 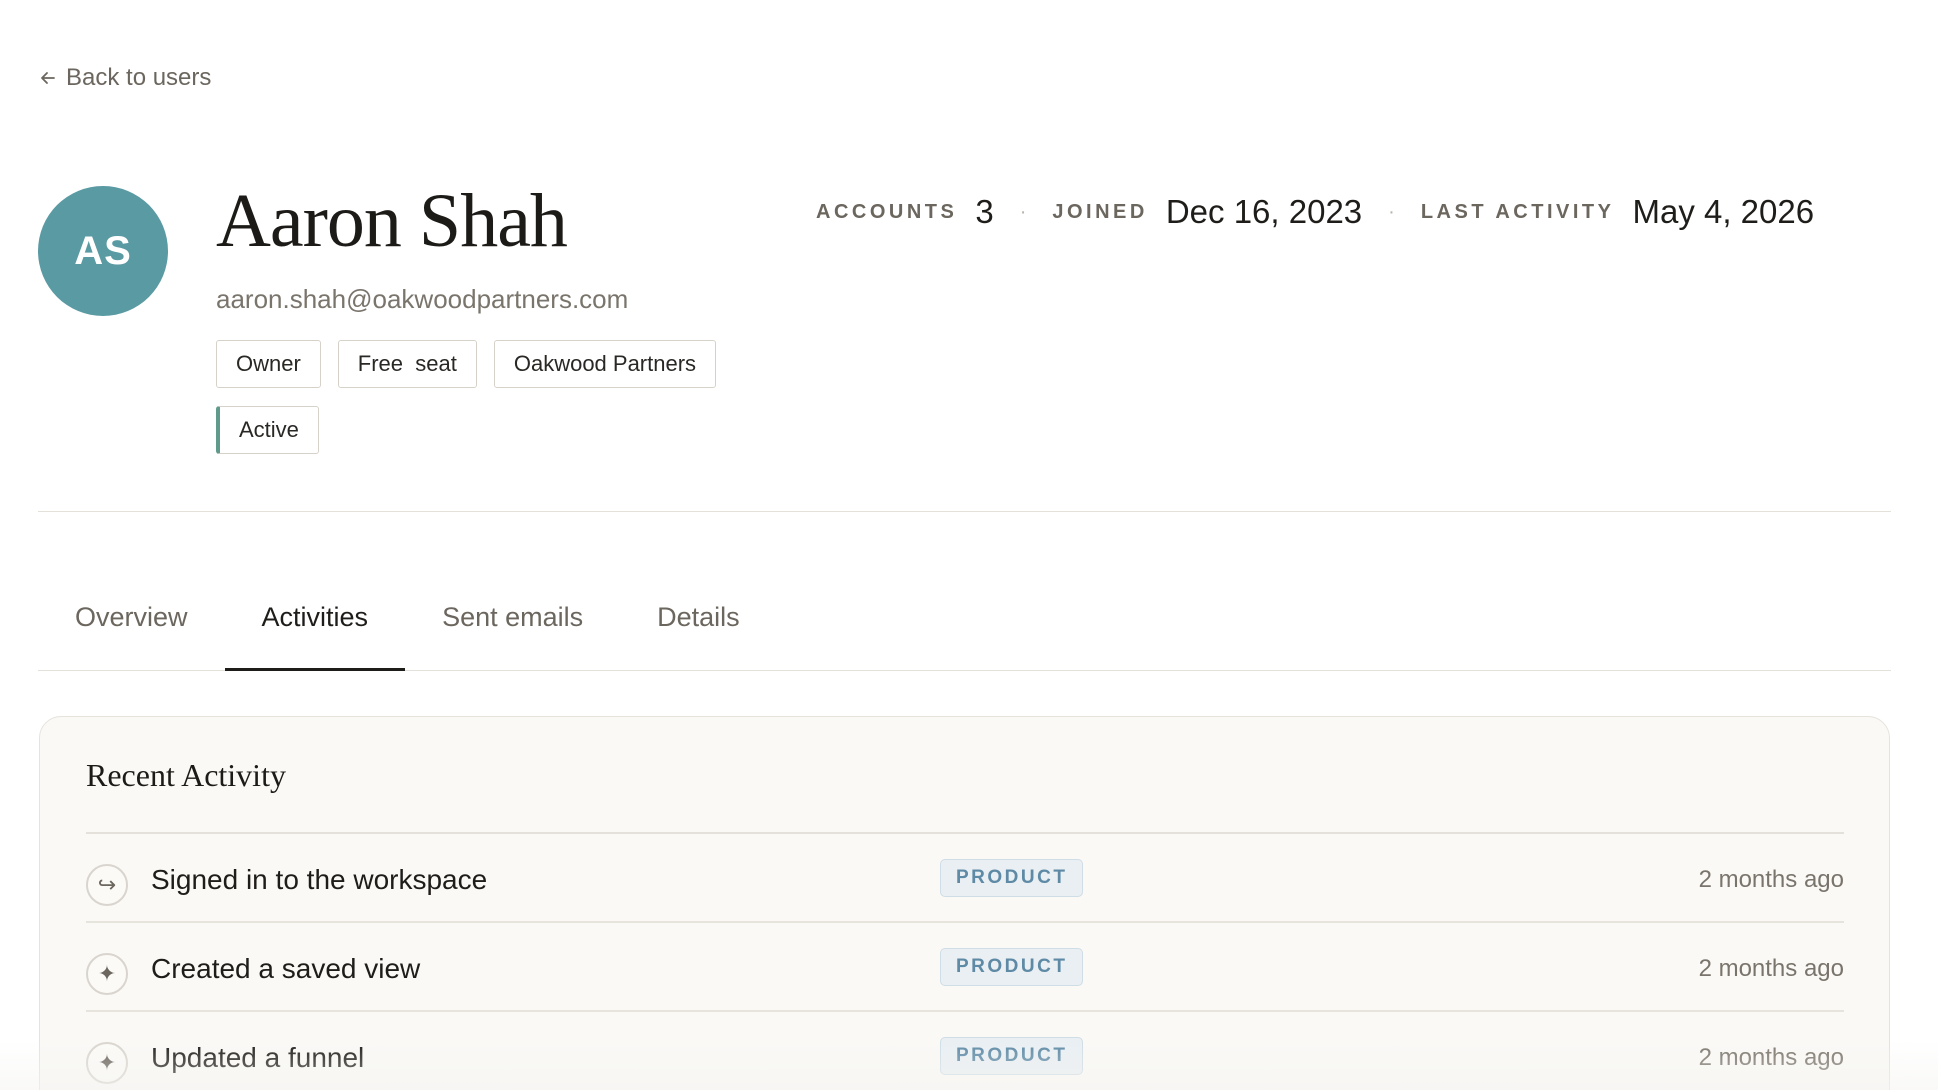 What do you see at coordinates (286, 968) in the screenshot?
I see `activity-title: Created a saved view` at bounding box center [286, 968].